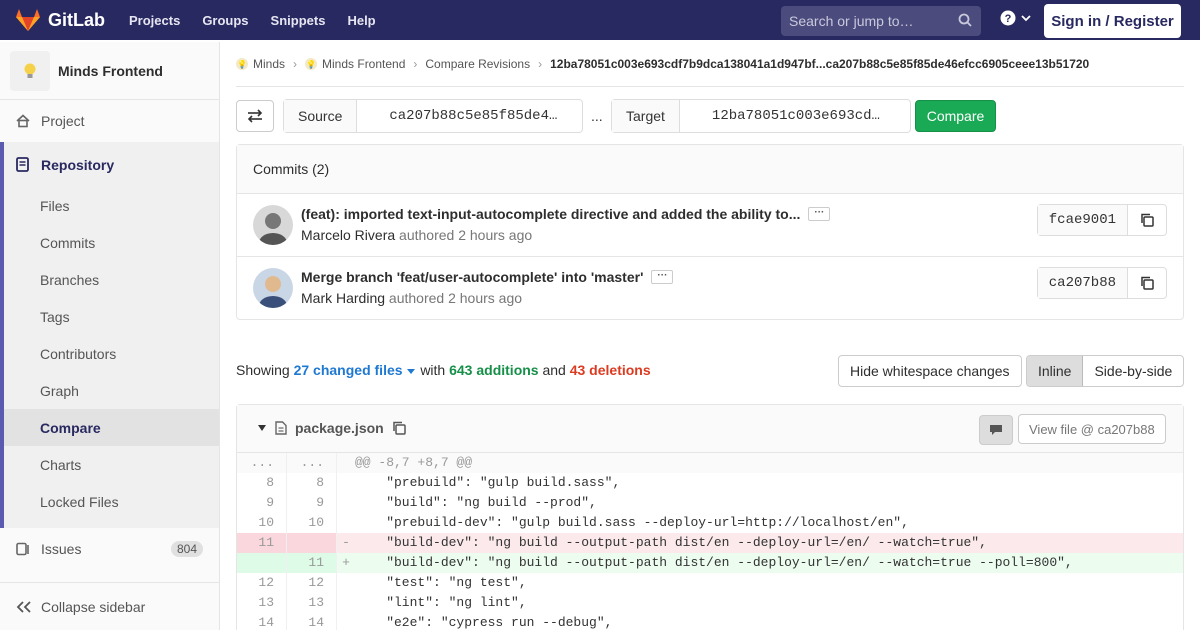 The height and width of the screenshot is (630, 1200). I want to click on commit-sha-group: fcae9001, so click(1101, 220).